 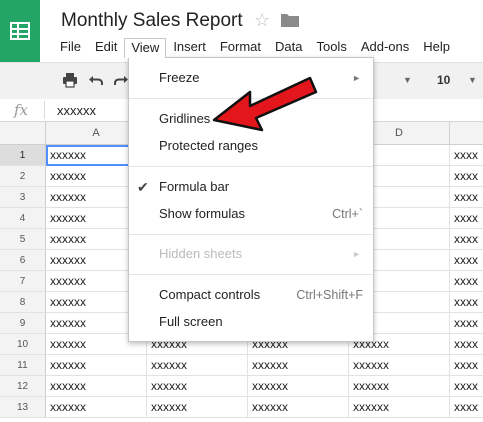 What do you see at coordinates (440, 48) in the screenshot?
I see `menu-help: Help` at bounding box center [440, 48].